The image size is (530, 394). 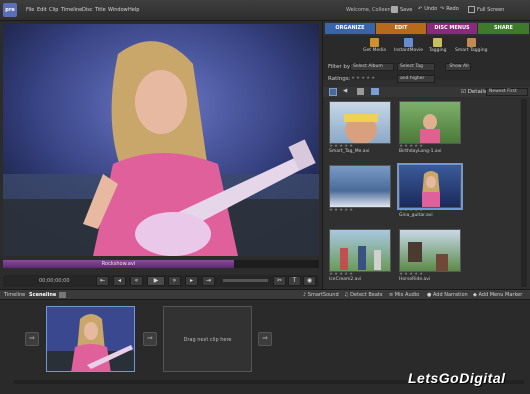 I want to click on save-label: Save, so click(x=406, y=9).